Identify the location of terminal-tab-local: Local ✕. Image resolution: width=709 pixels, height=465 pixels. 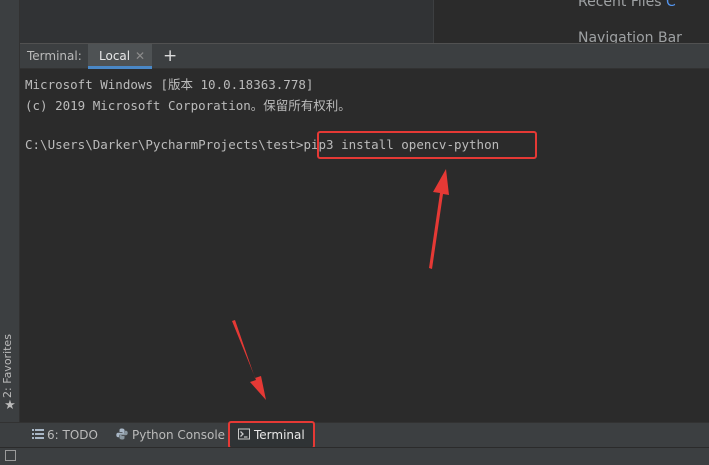
(120, 56).